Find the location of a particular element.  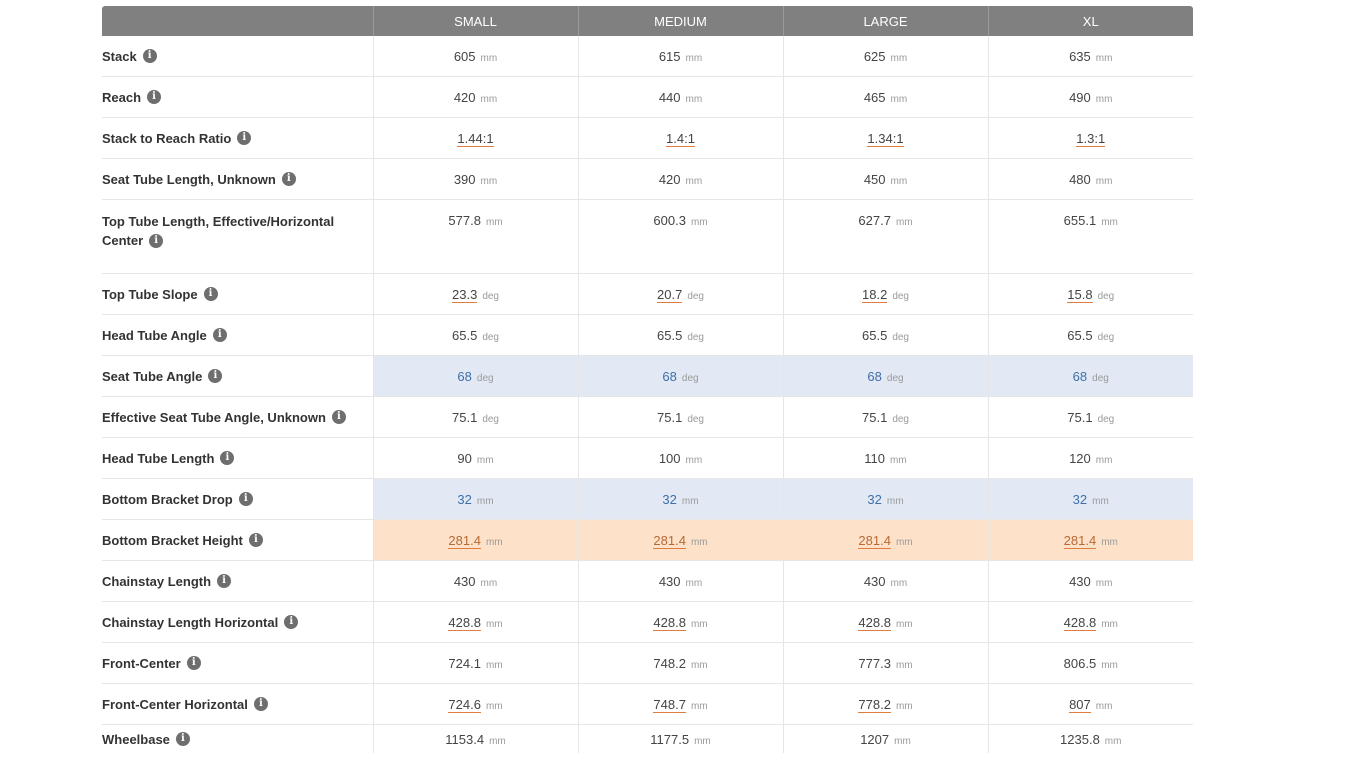

row-label: Seat Tube Length, Unknown i is located at coordinates (237, 179).